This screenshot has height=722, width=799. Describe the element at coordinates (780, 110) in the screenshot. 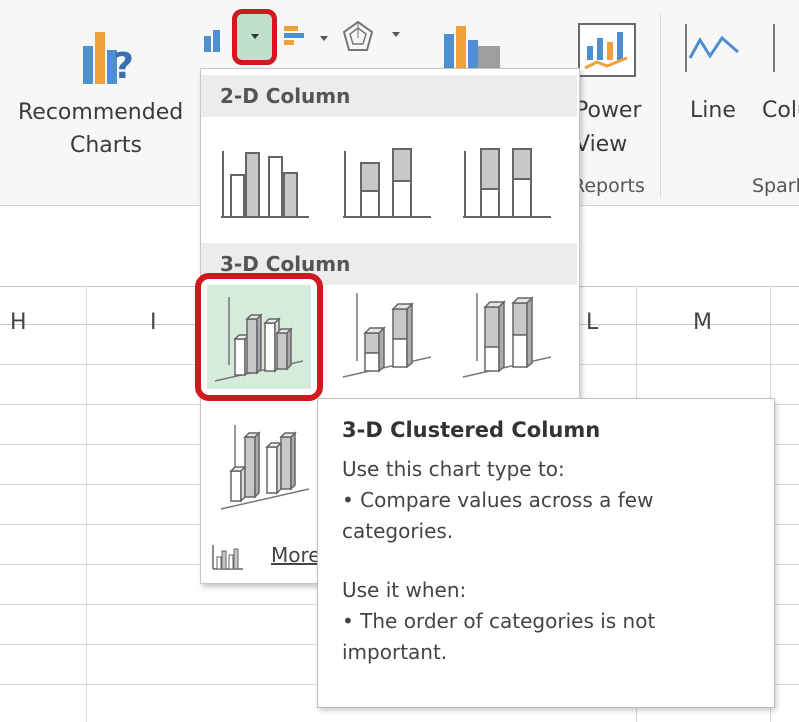

I see `sparkline-column-label: Column` at that location.